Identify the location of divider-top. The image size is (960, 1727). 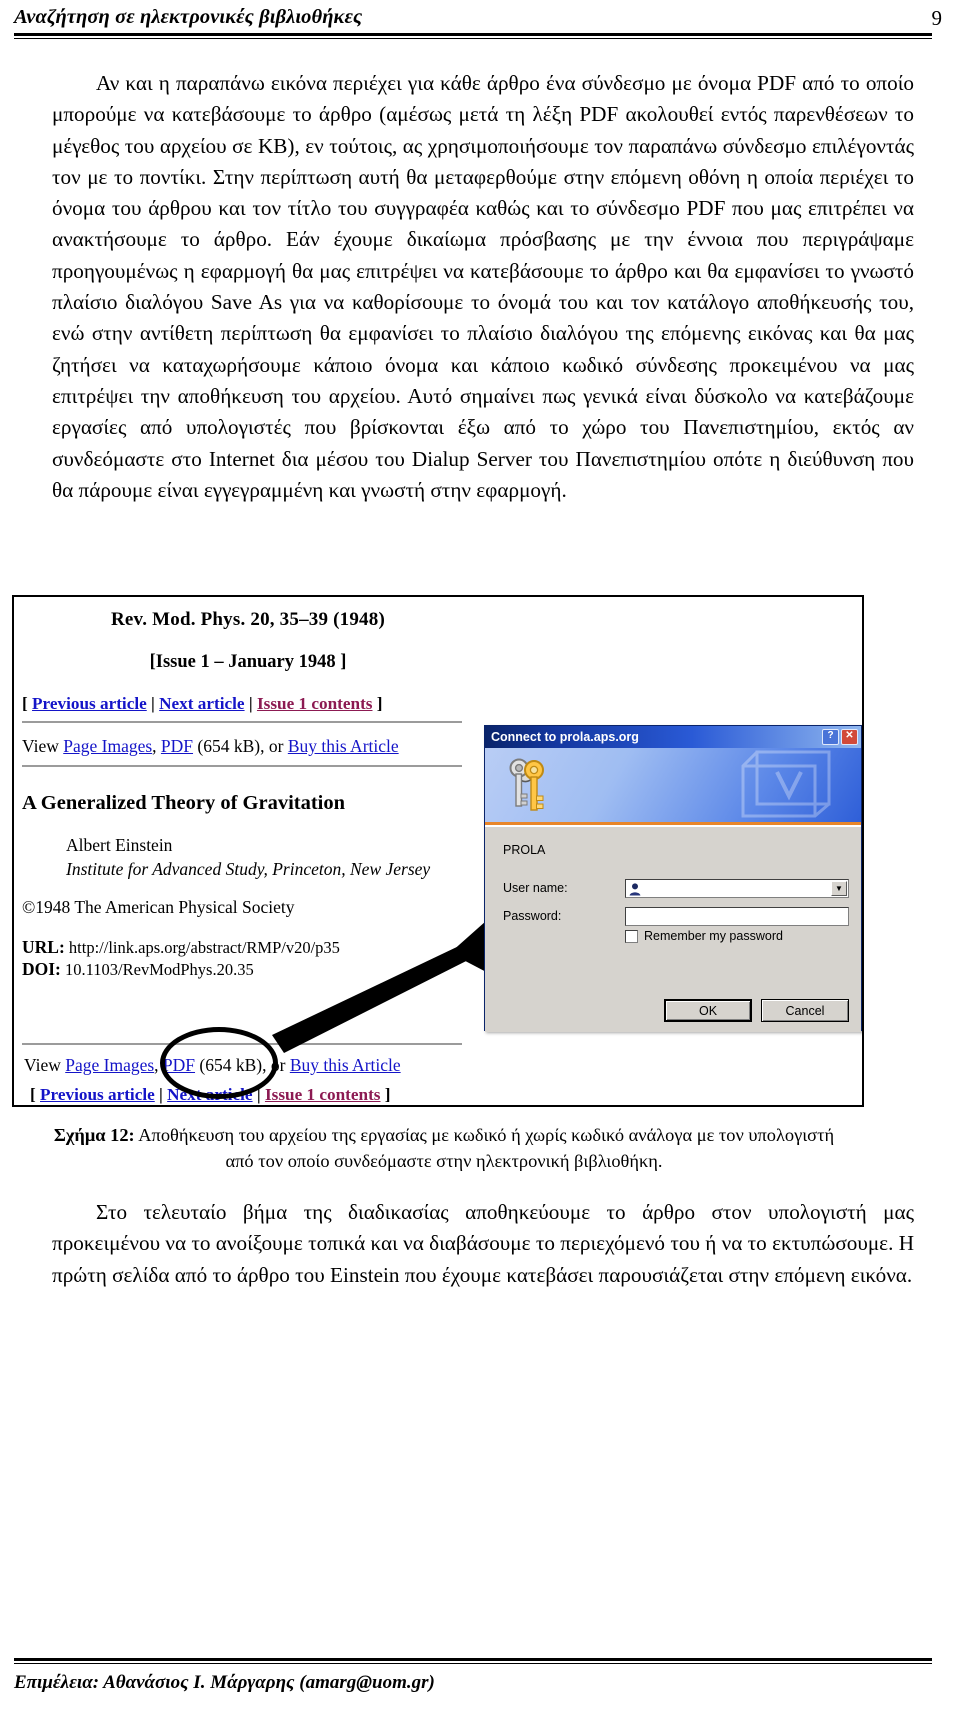
(242, 722).